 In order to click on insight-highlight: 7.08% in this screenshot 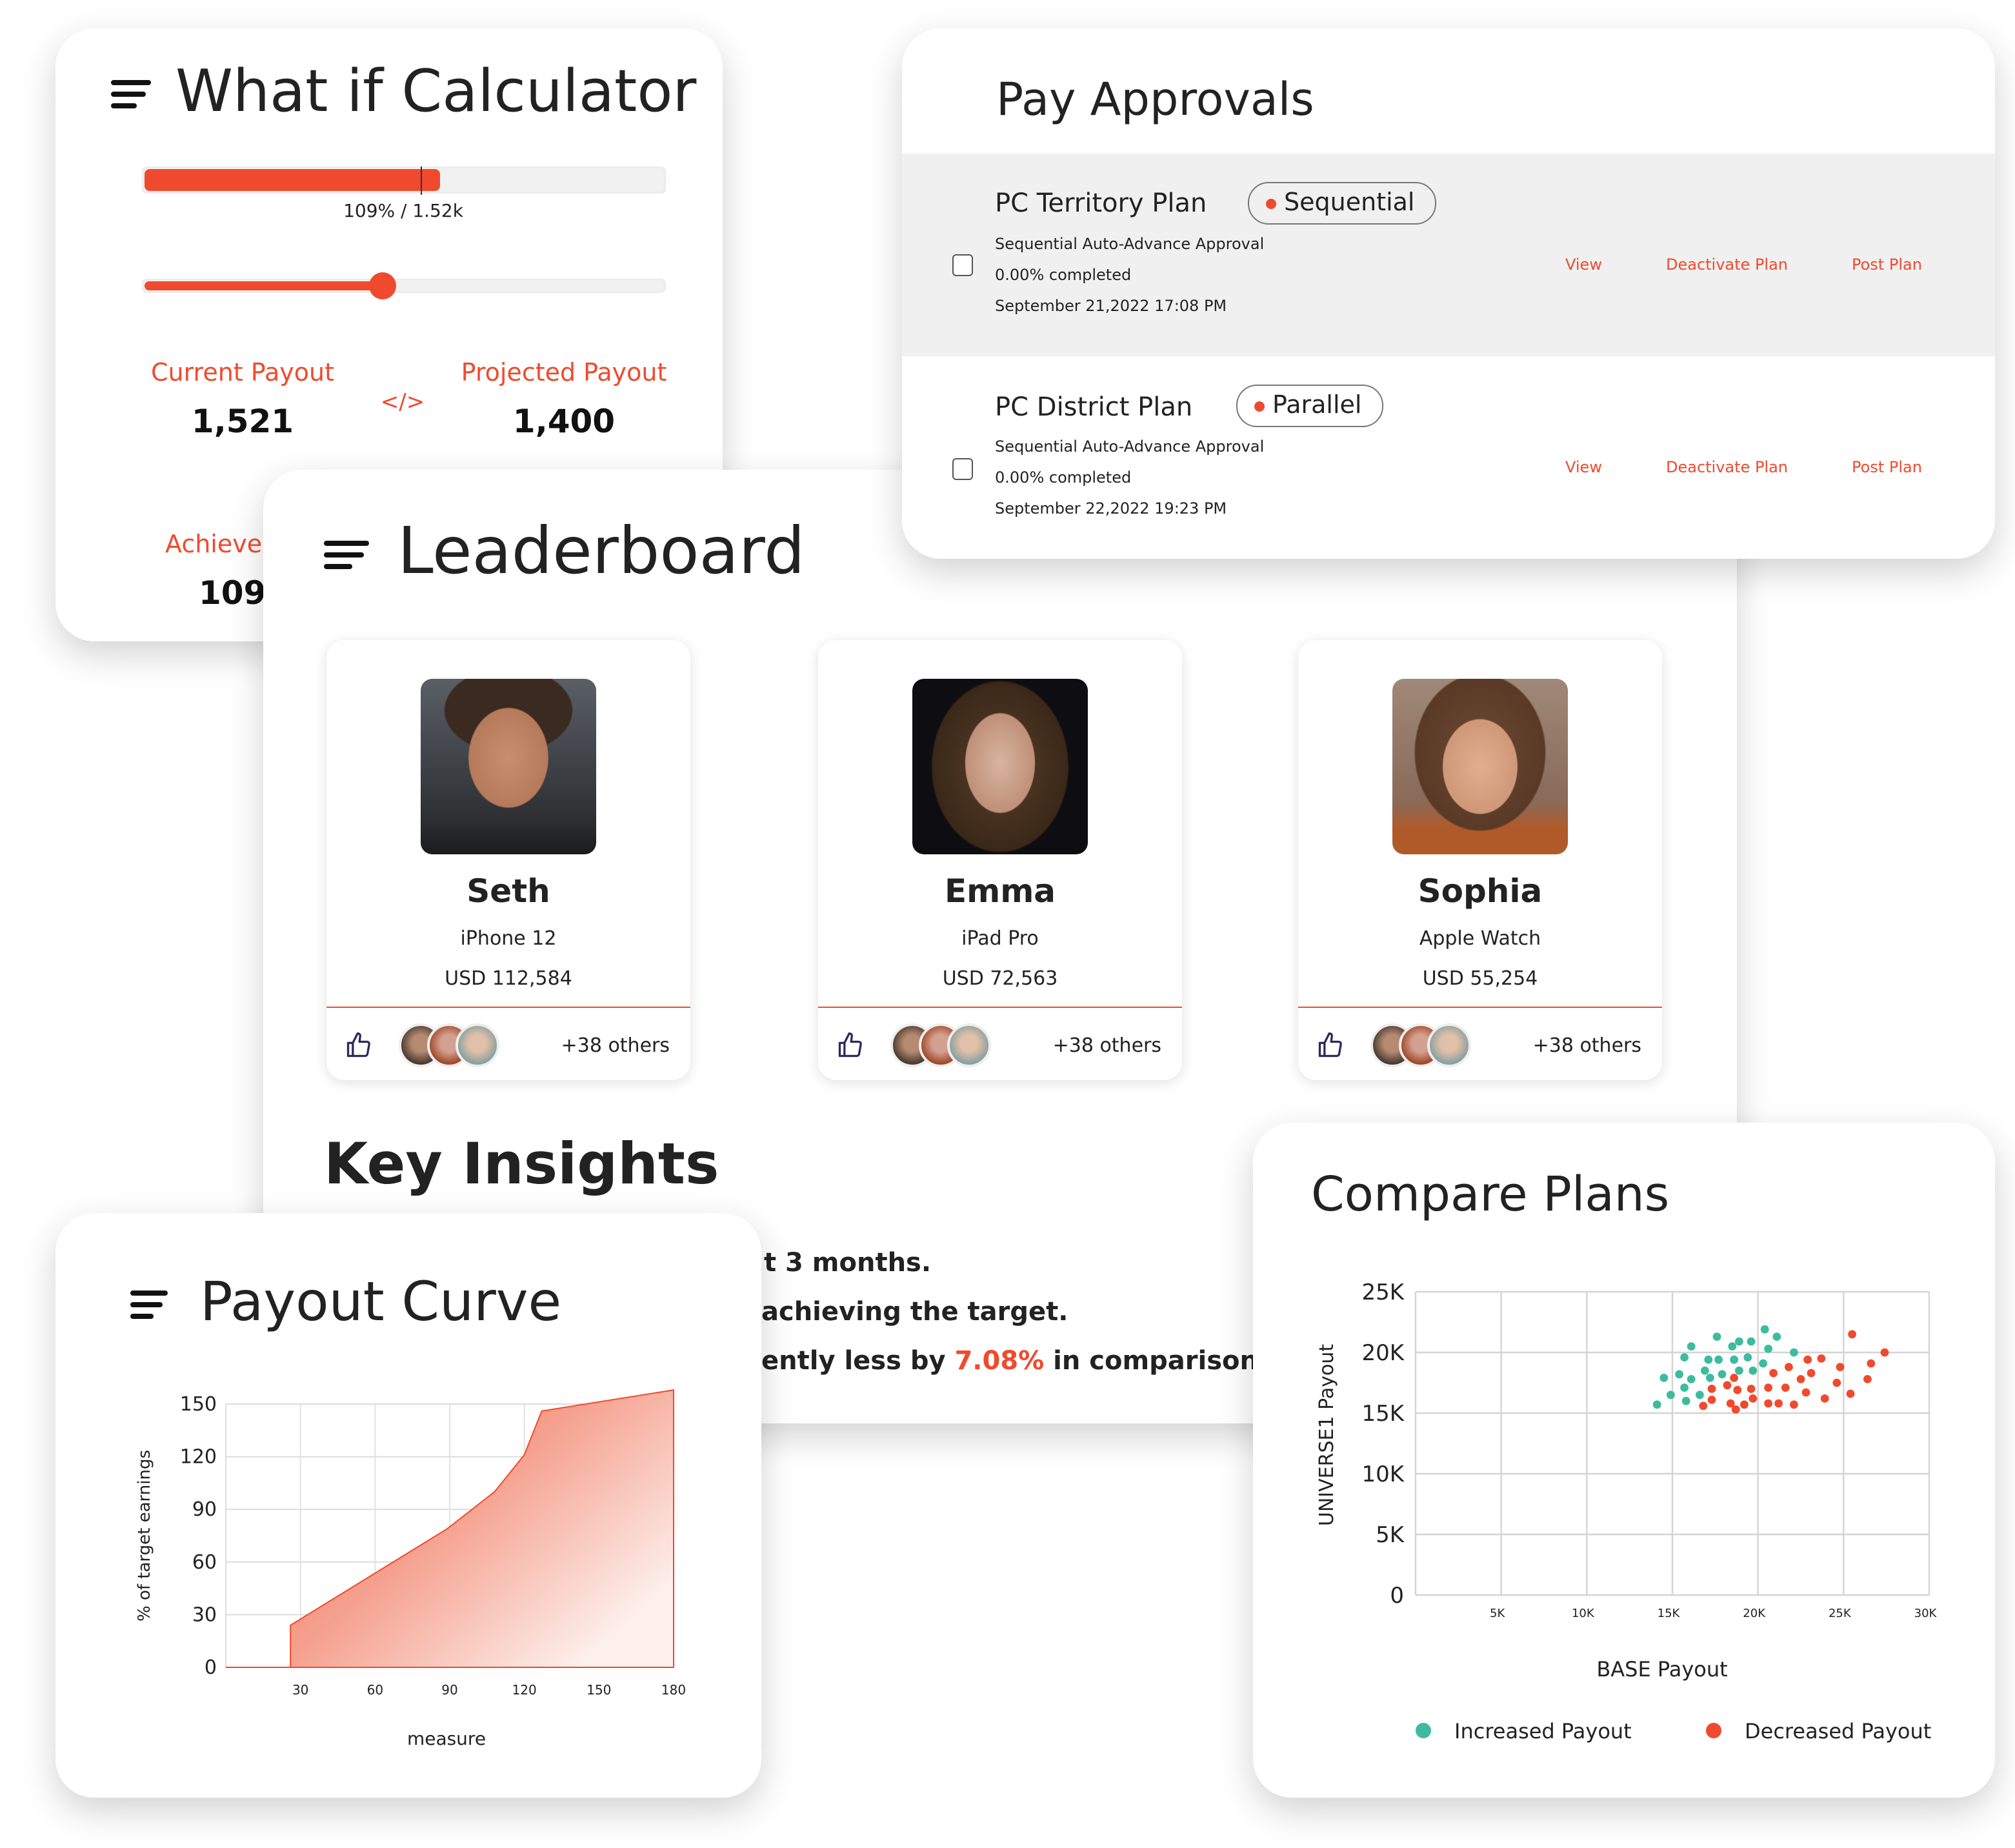, I will do `click(999, 1360)`.